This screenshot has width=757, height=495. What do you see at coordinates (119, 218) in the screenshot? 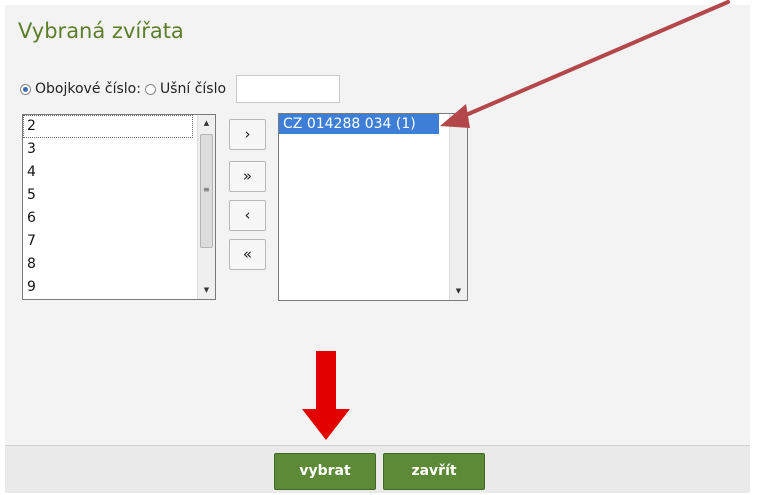
I see `list-item: 6` at bounding box center [119, 218].